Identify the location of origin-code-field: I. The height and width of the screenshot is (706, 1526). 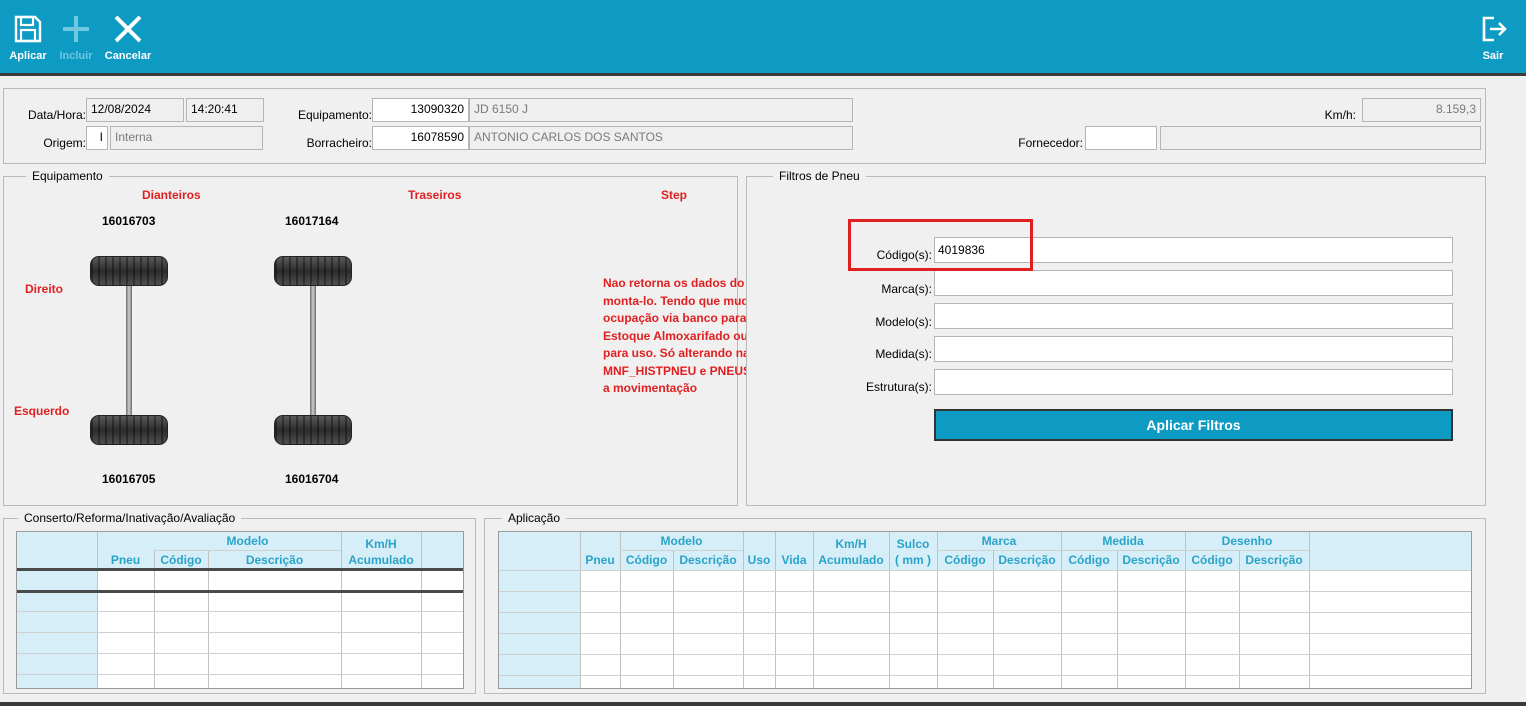
(97, 138).